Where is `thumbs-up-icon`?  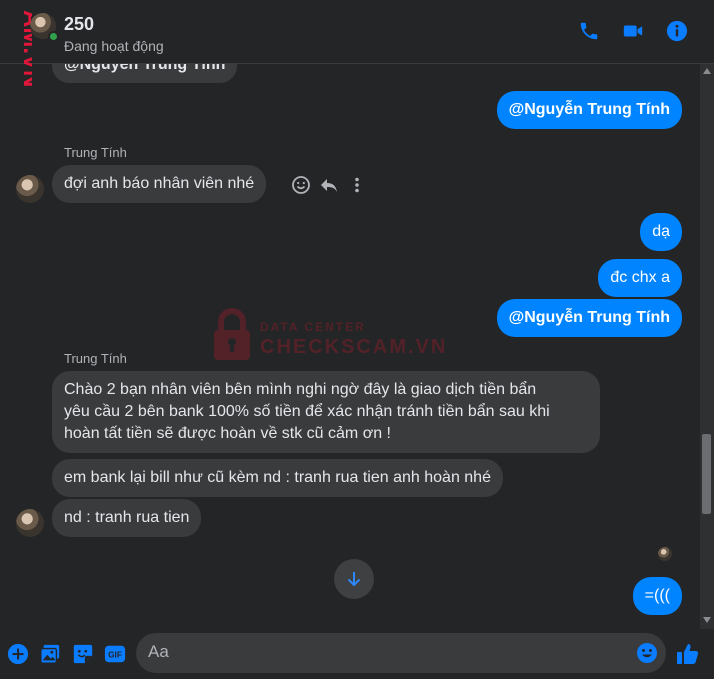
thumbs-up-icon is located at coordinates (688, 654).